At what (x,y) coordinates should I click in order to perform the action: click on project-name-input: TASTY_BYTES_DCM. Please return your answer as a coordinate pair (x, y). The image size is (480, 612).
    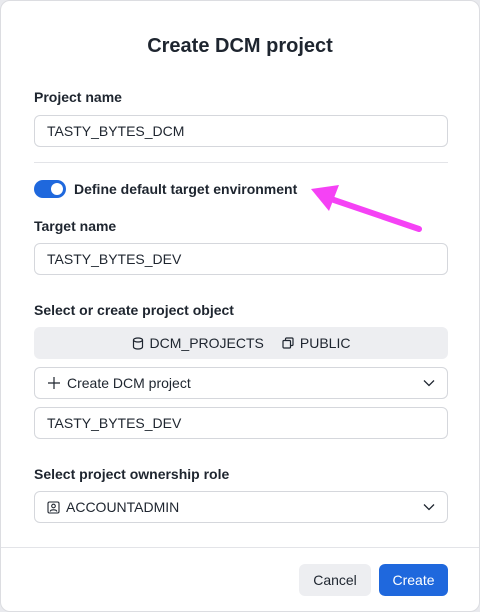
    Looking at the image, I should click on (241, 131).